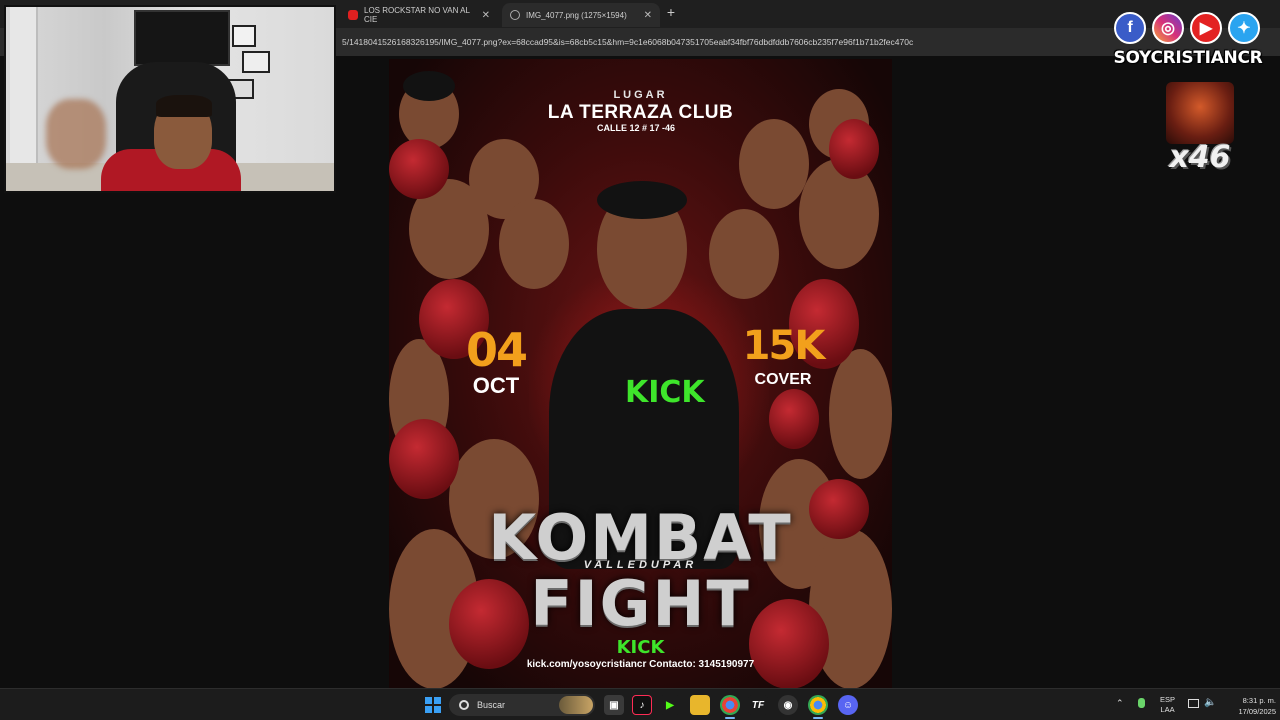 The width and height of the screenshot is (1280, 720). I want to click on webcam-overlay, so click(170, 99).